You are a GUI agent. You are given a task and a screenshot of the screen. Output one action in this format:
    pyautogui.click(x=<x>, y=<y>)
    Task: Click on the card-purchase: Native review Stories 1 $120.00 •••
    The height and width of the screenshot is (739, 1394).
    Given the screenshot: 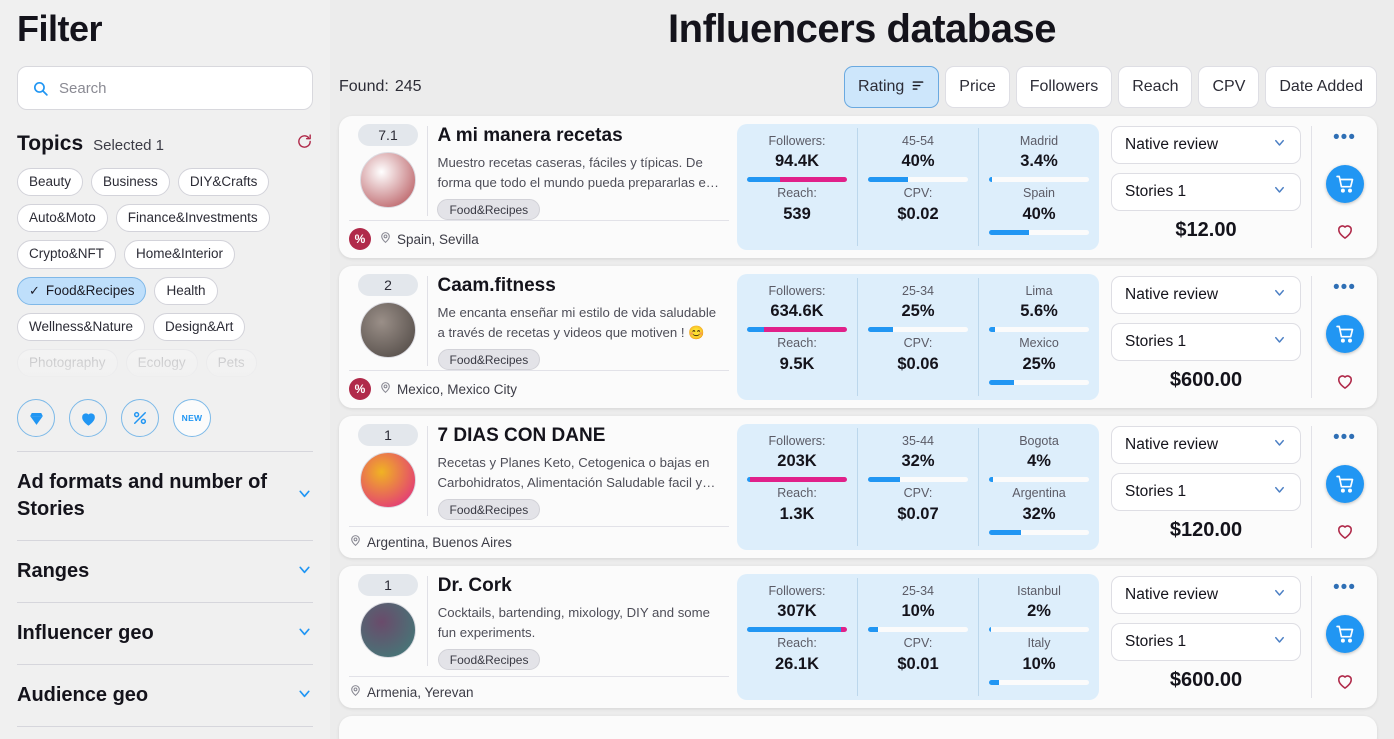 What is the action you would take?
    pyautogui.click(x=1238, y=487)
    